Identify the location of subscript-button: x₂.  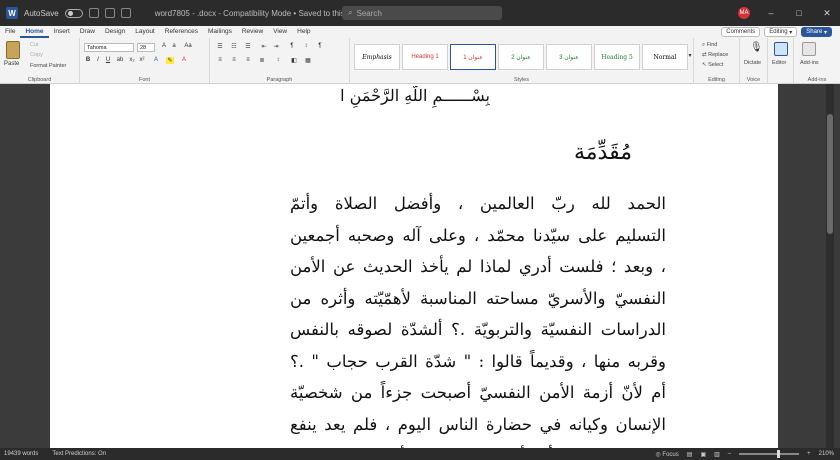
(132, 60).